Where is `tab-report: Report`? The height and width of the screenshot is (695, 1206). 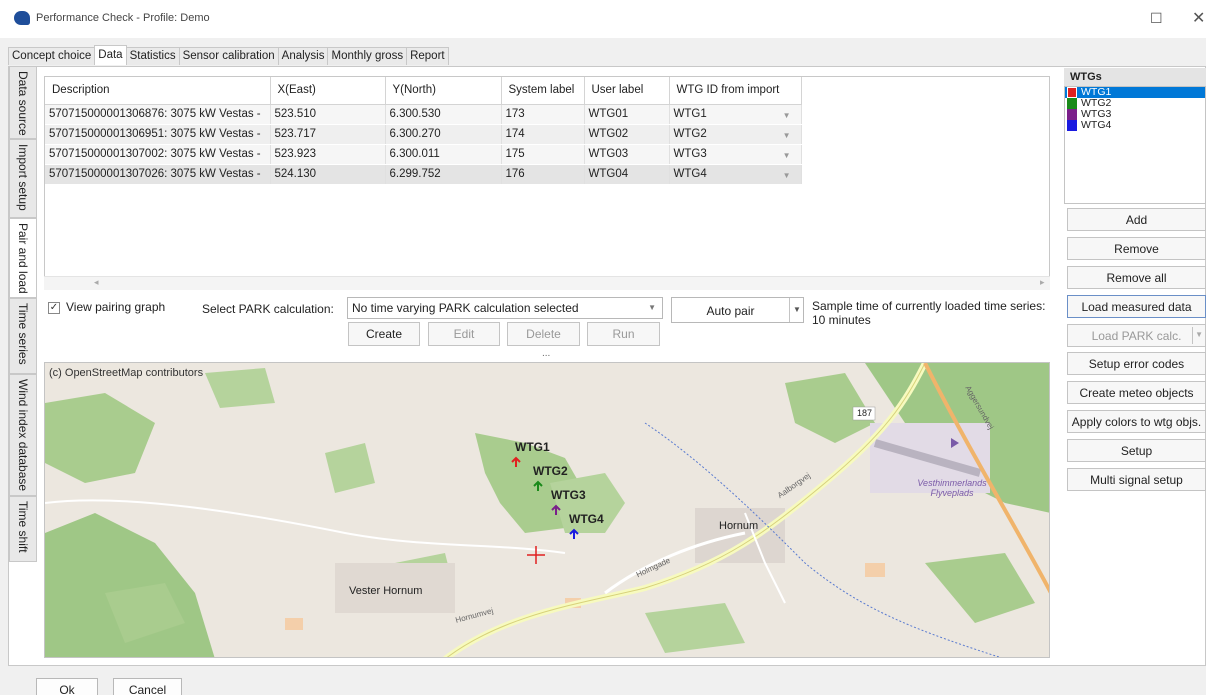 tab-report: Report is located at coordinates (427, 56).